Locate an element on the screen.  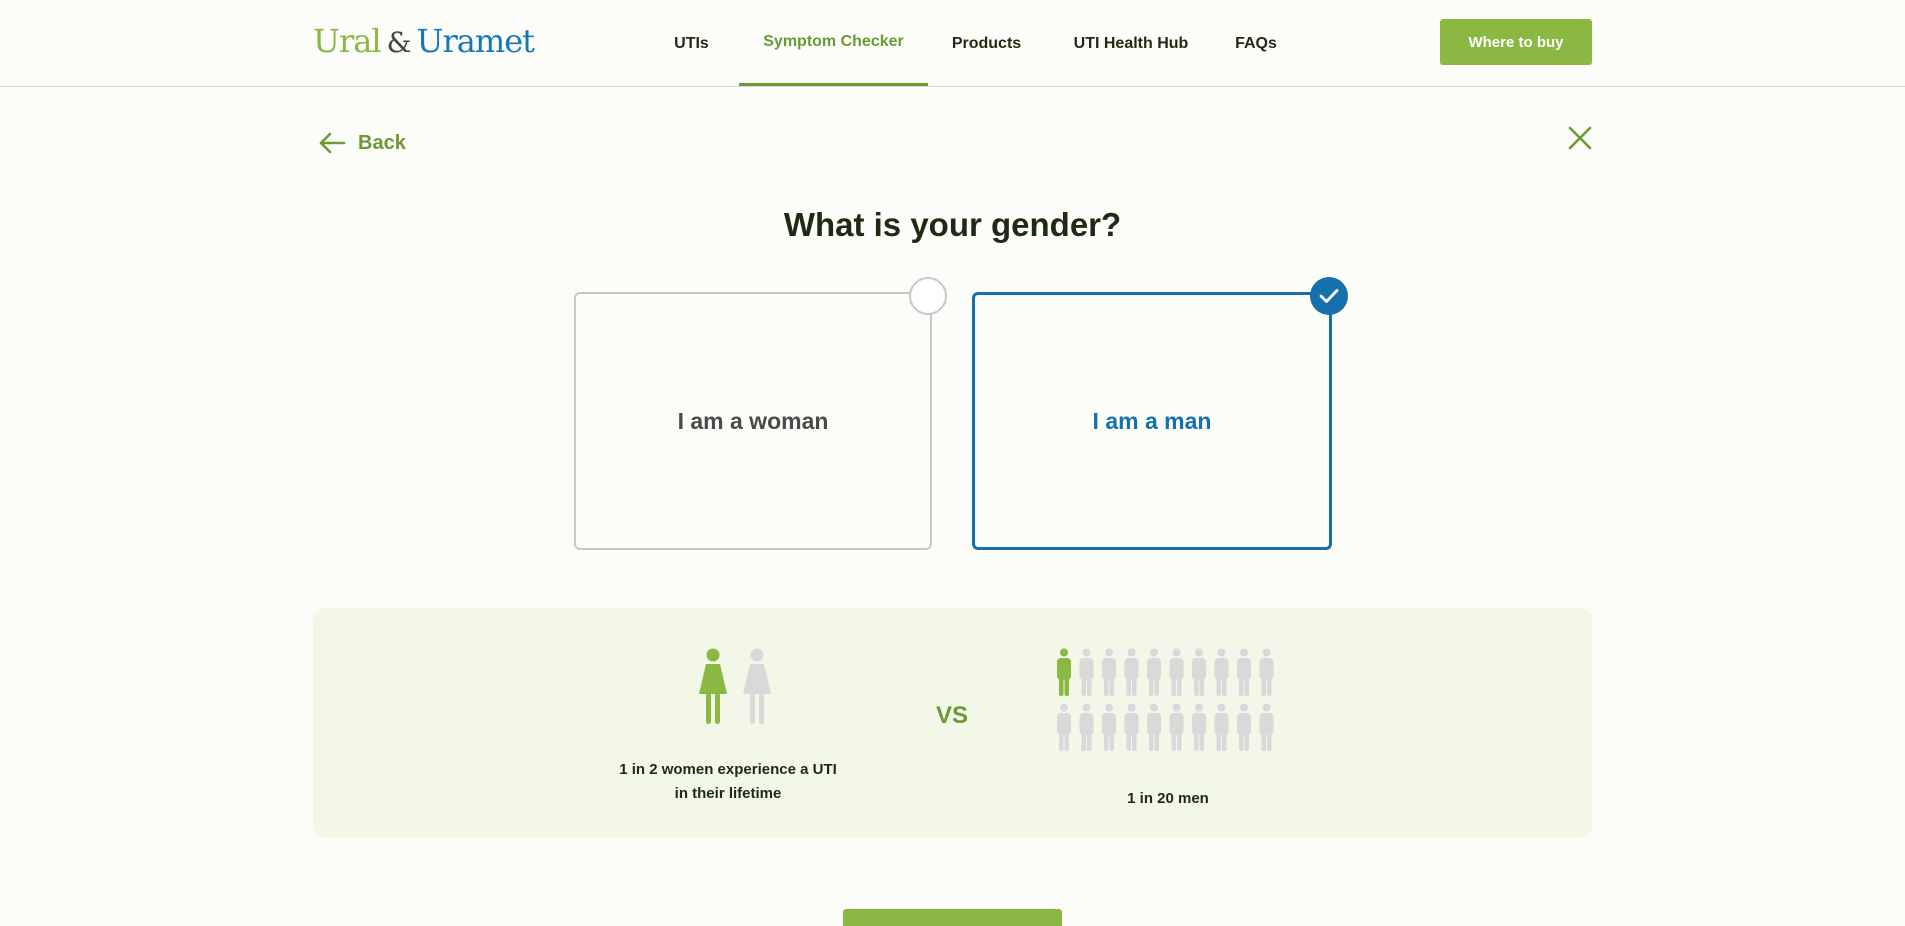
option-woman-card: I am a woman is located at coordinates (753, 421).